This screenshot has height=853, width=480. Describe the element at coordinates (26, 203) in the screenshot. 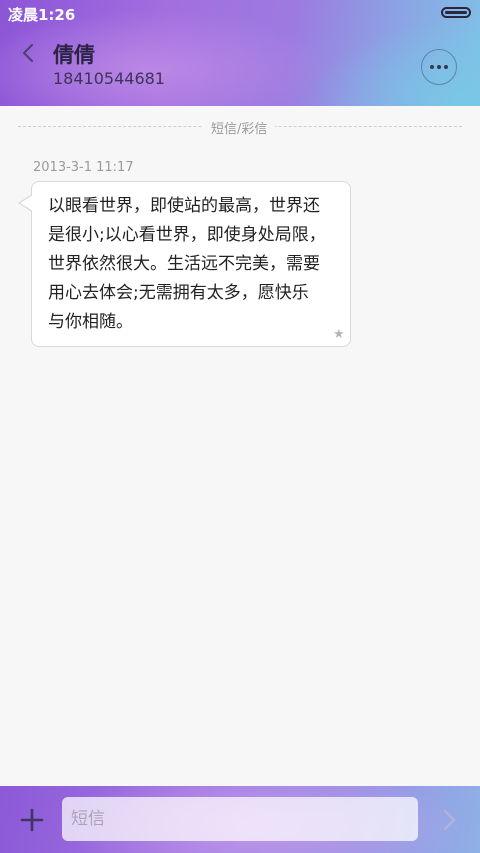

I see `bubble-tail-fill` at that location.